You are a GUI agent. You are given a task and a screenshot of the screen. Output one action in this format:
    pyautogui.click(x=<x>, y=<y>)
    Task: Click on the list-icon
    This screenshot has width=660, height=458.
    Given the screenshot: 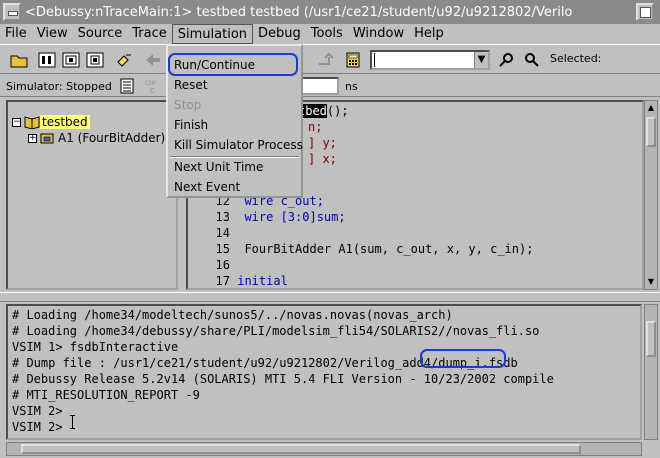 What is the action you would take?
    pyautogui.click(x=127, y=86)
    